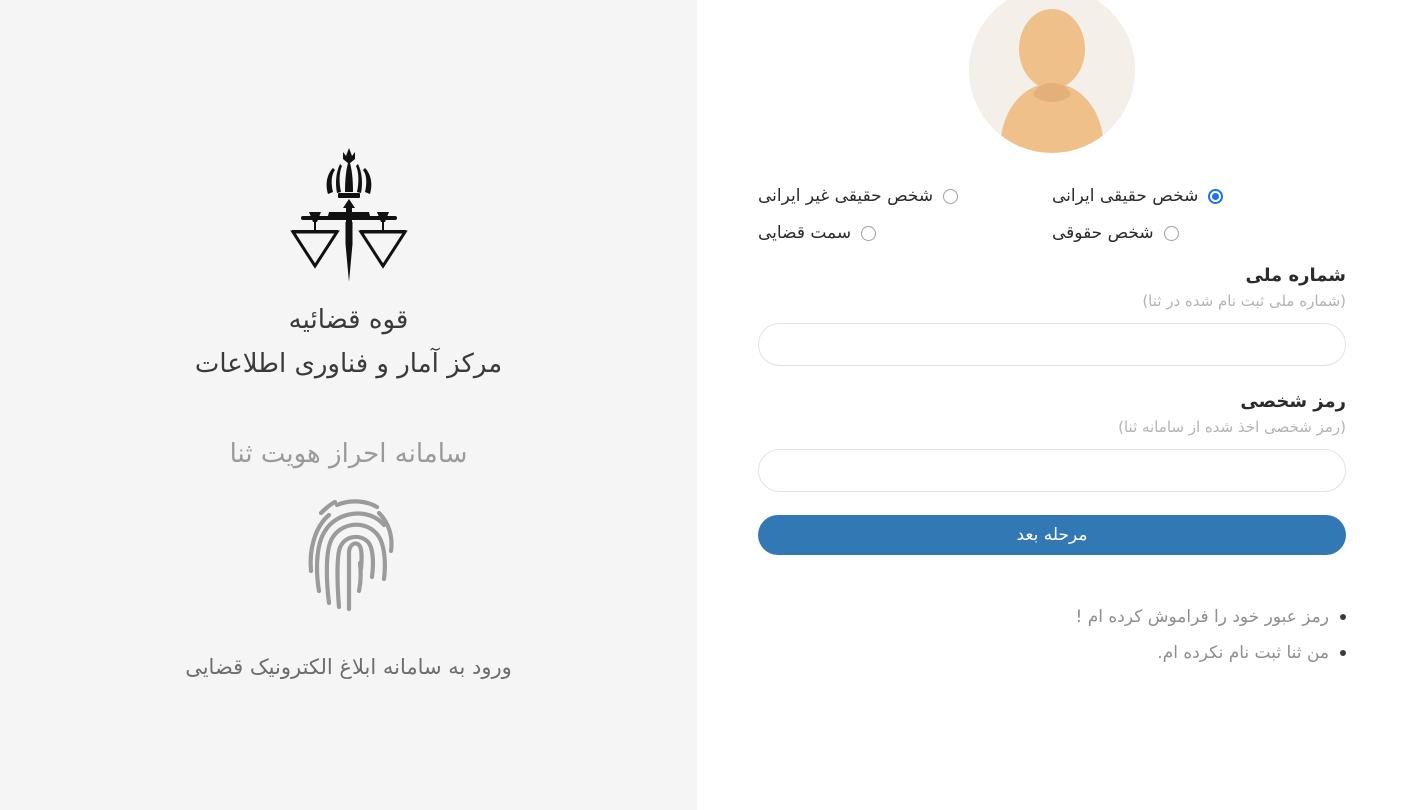 This screenshot has height=810, width=1407. I want to click on radio-label: شخص حقیقی ایرانی, so click(1125, 196).